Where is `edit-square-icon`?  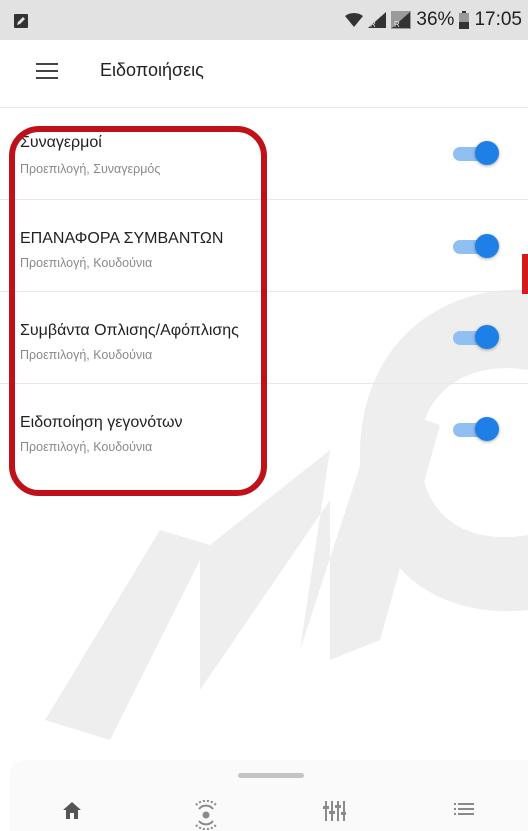
edit-square-icon is located at coordinates (21, 21).